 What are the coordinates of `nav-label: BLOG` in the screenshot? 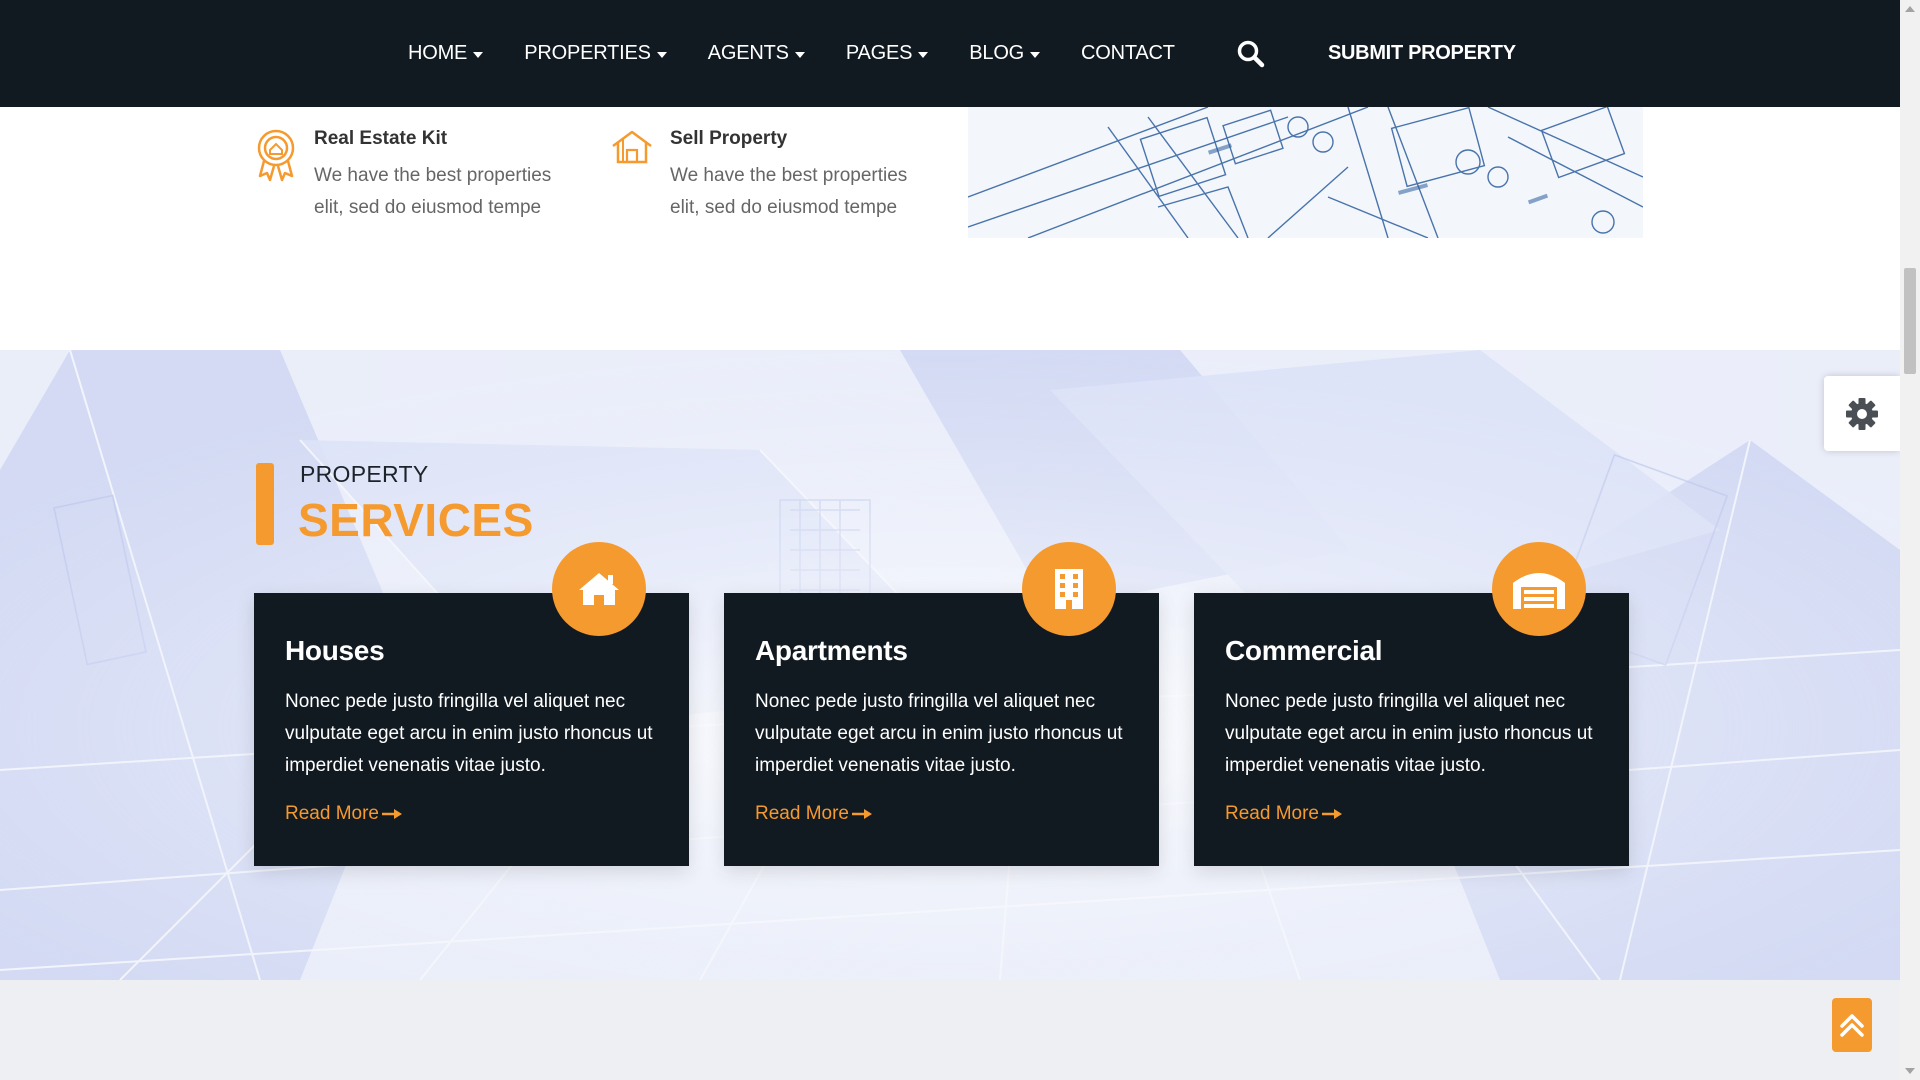 It's located at (997, 53).